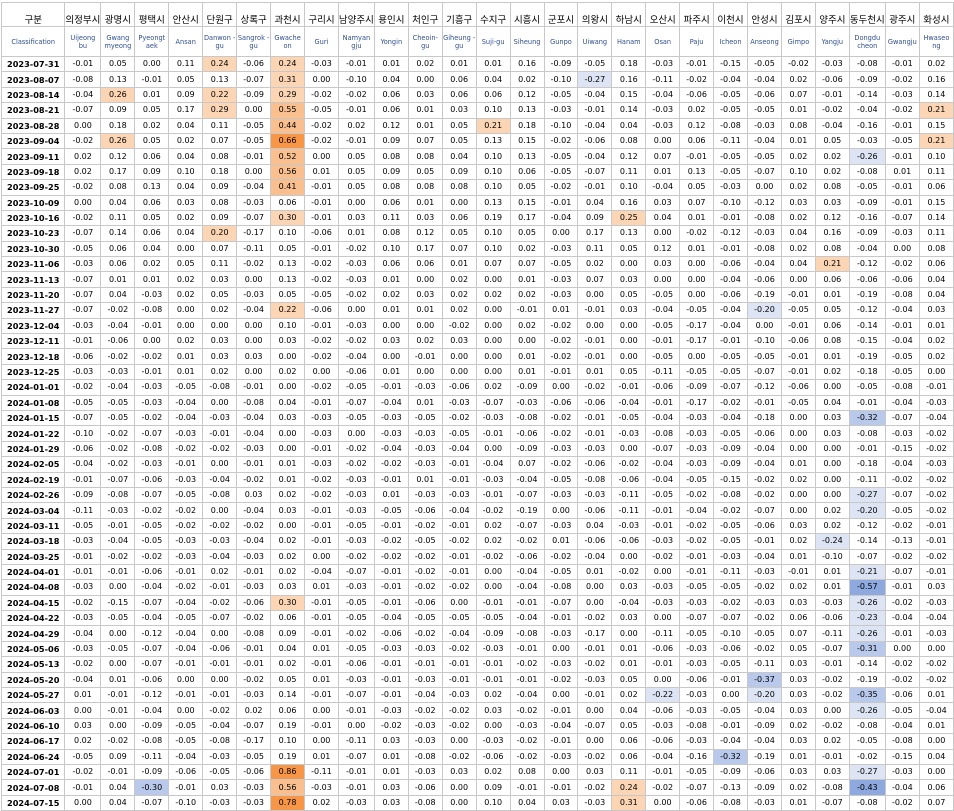 This screenshot has height=811, width=954. What do you see at coordinates (867, 649) in the screenshot?
I see `table-cell: -0.31` at bounding box center [867, 649].